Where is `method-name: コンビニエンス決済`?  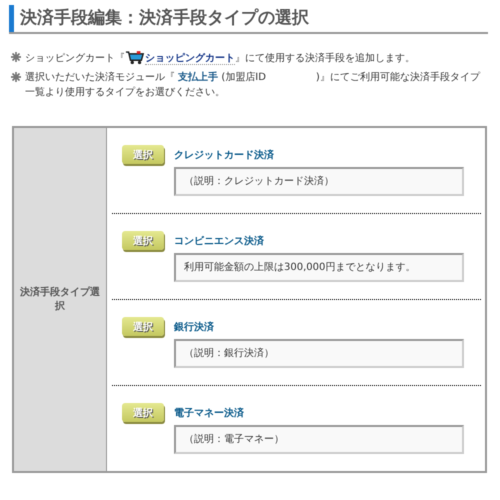 method-name: コンビニエンス決済 is located at coordinates (219, 241).